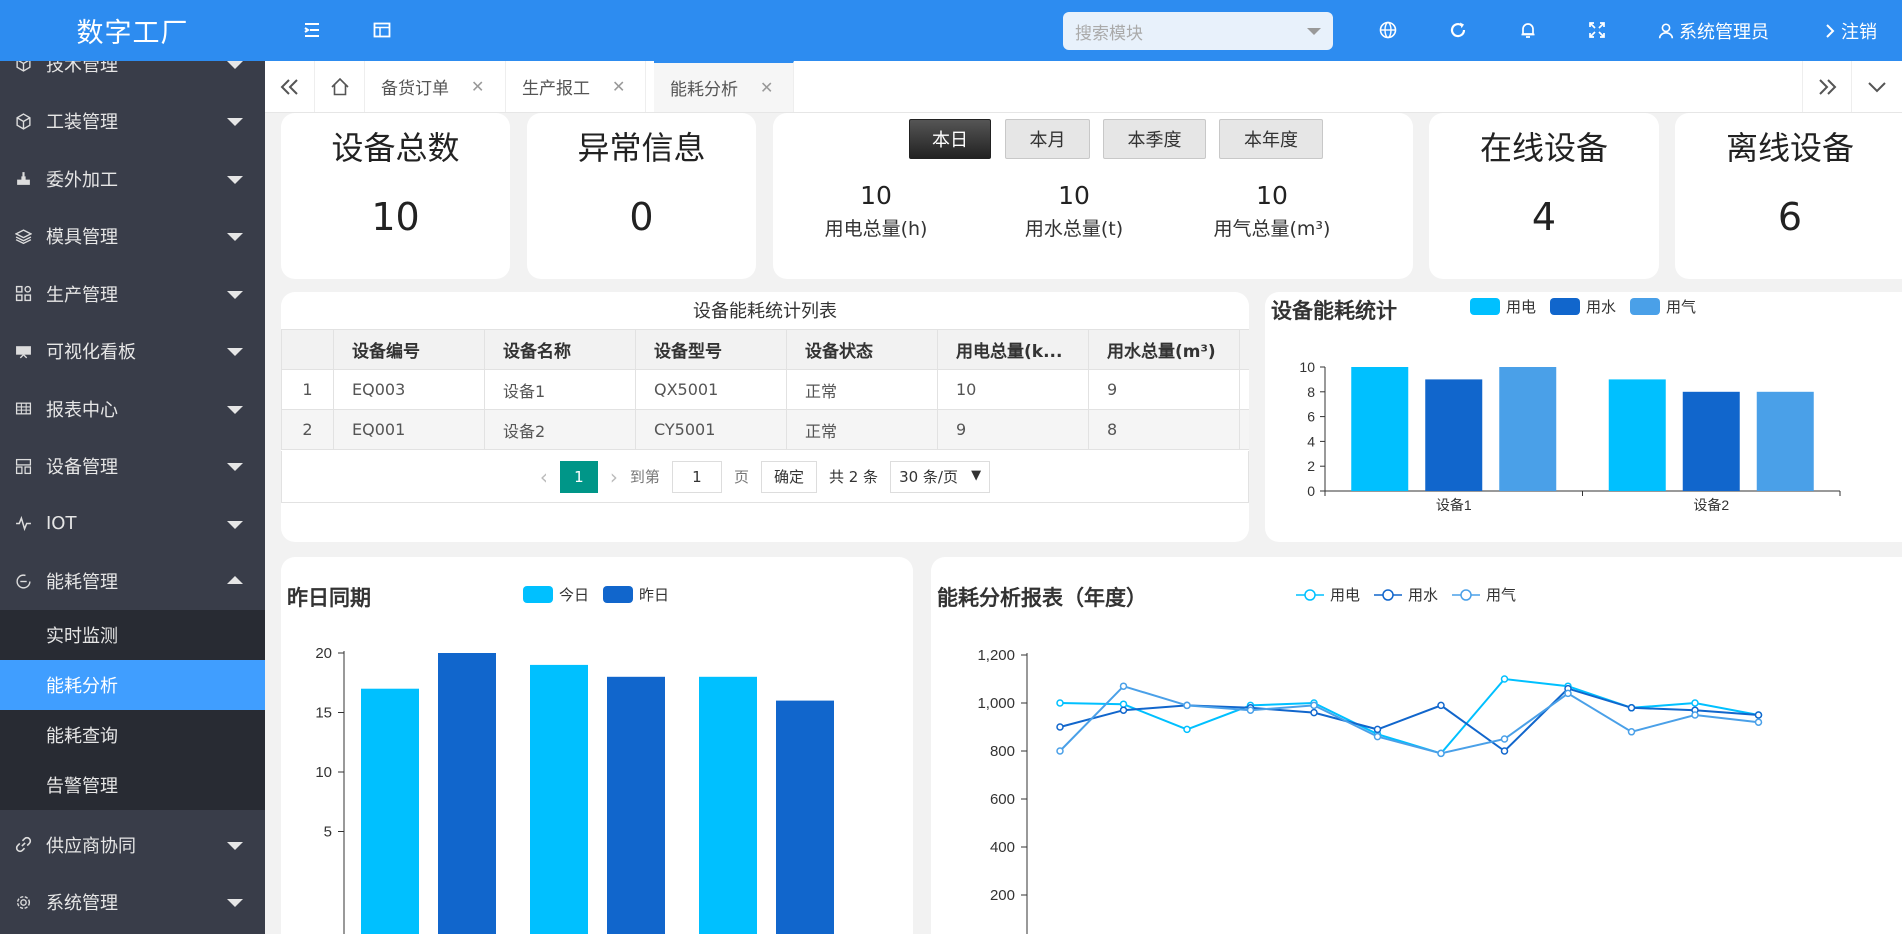 The height and width of the screenshot is (934, 1902). I want to click on column-header: 设备型号, so click(711, 349).